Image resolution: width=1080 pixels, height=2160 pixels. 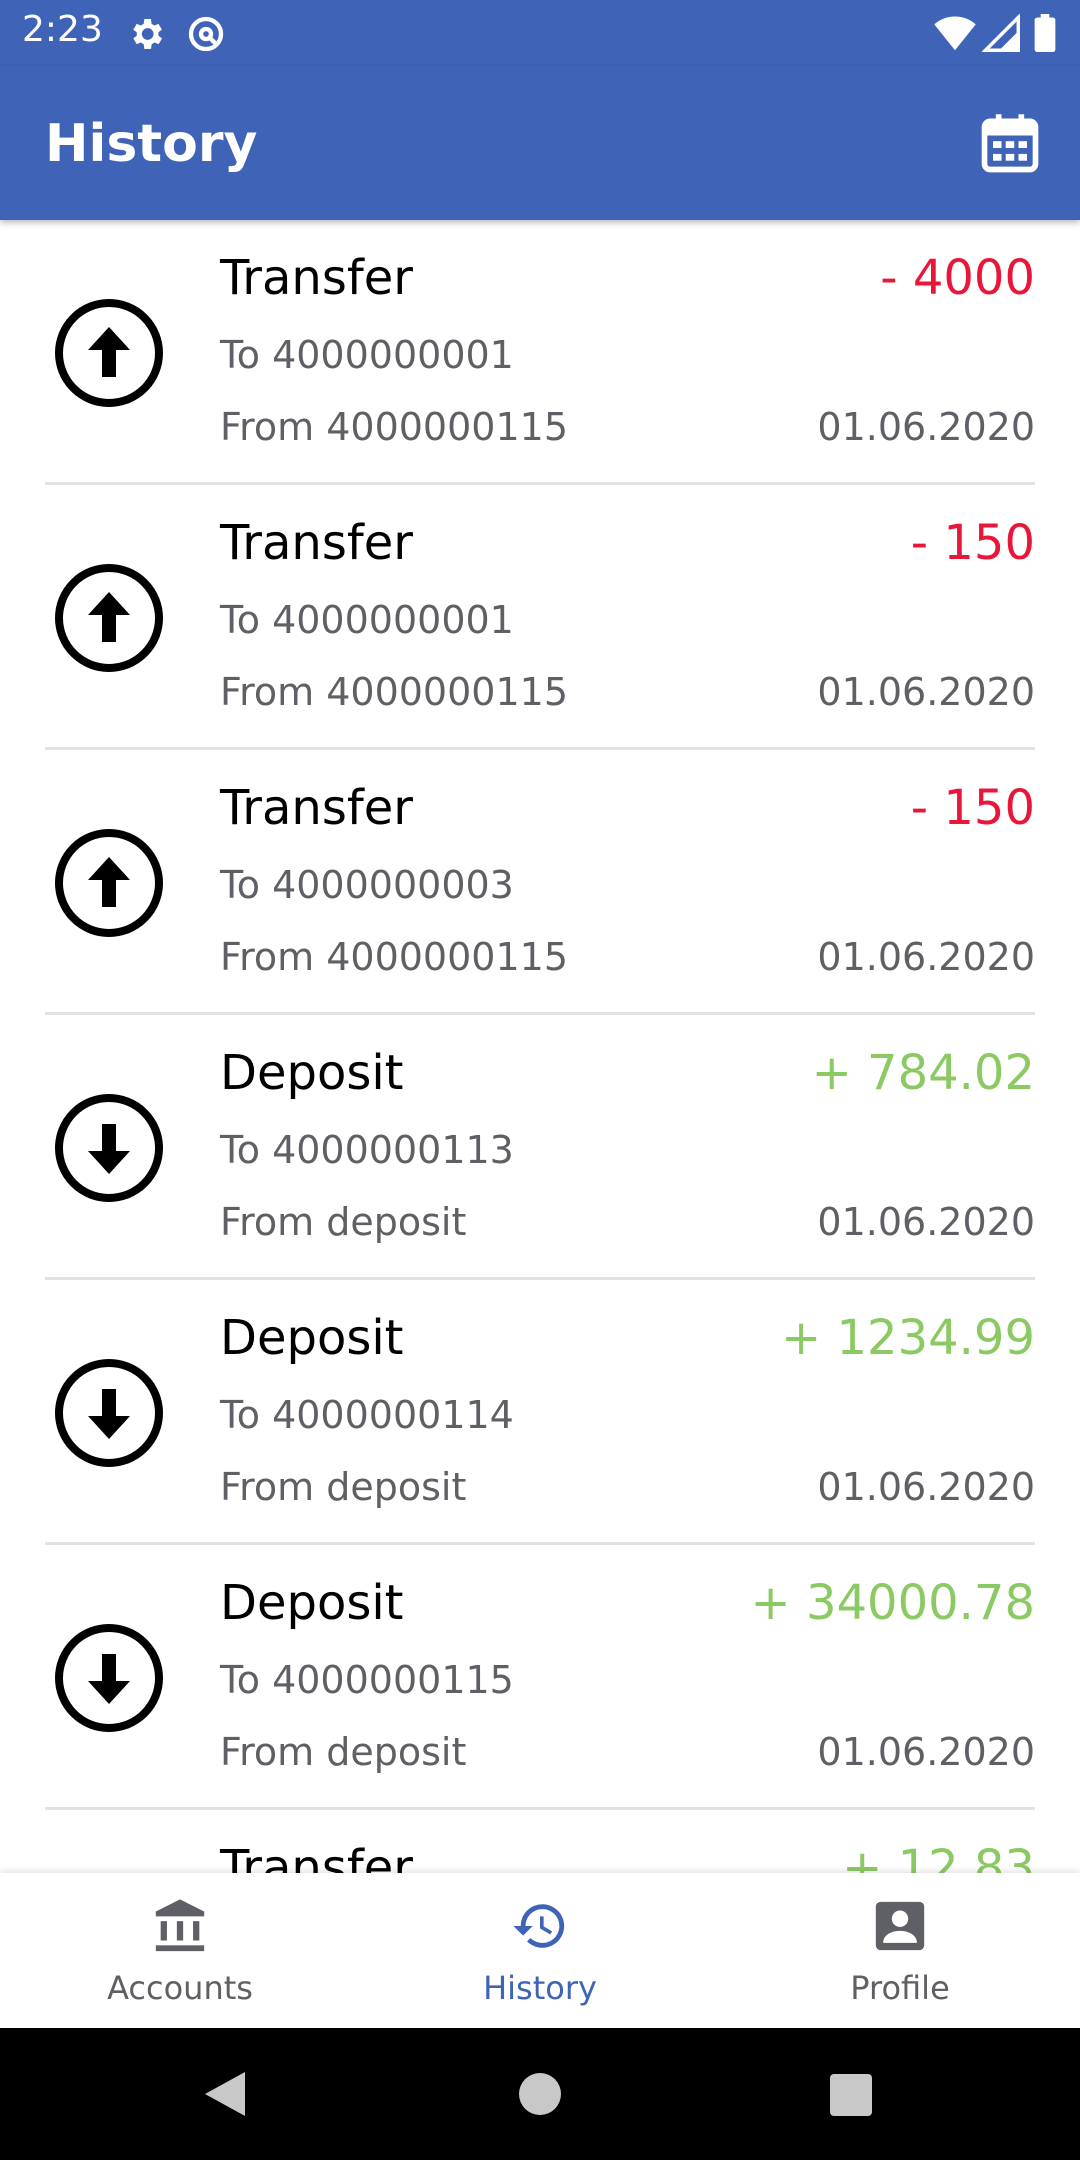 I want to click on battery-icon, so click(x=1045, y=35).